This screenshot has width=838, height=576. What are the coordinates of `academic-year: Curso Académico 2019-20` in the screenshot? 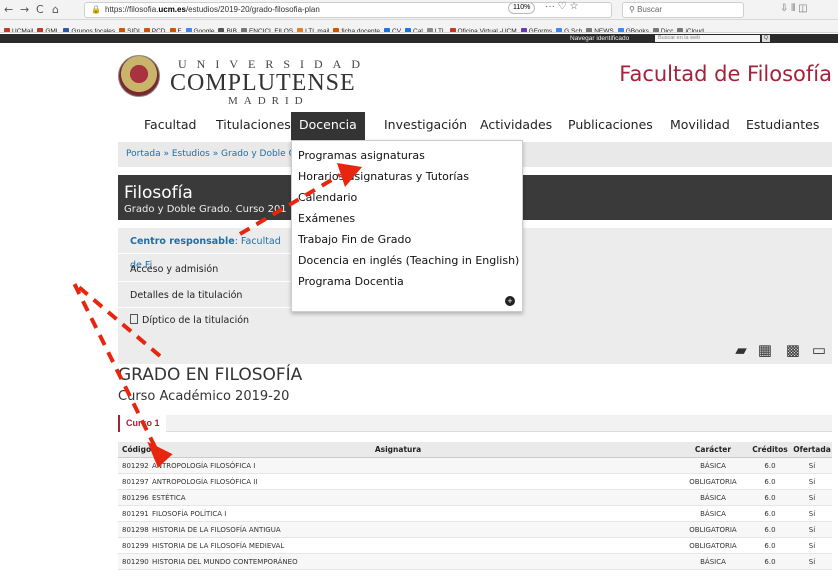 It's located at (204, 396).